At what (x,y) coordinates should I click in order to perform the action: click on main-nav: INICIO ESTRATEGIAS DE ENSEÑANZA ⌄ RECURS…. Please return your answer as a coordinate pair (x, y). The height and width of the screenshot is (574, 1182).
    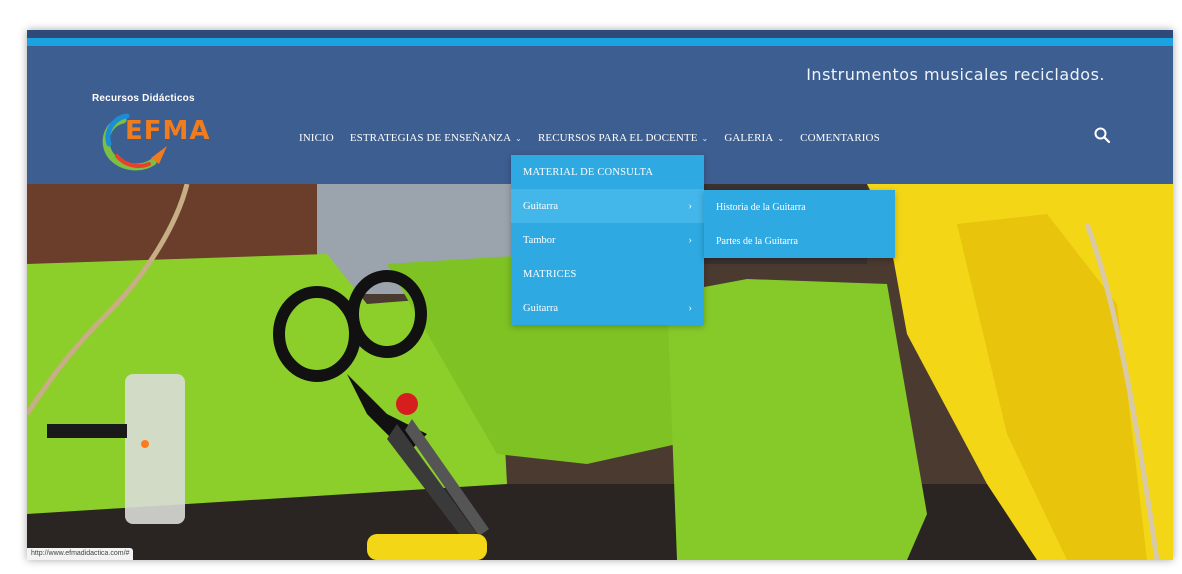
    Looking at the image, I should click on (589, 138).